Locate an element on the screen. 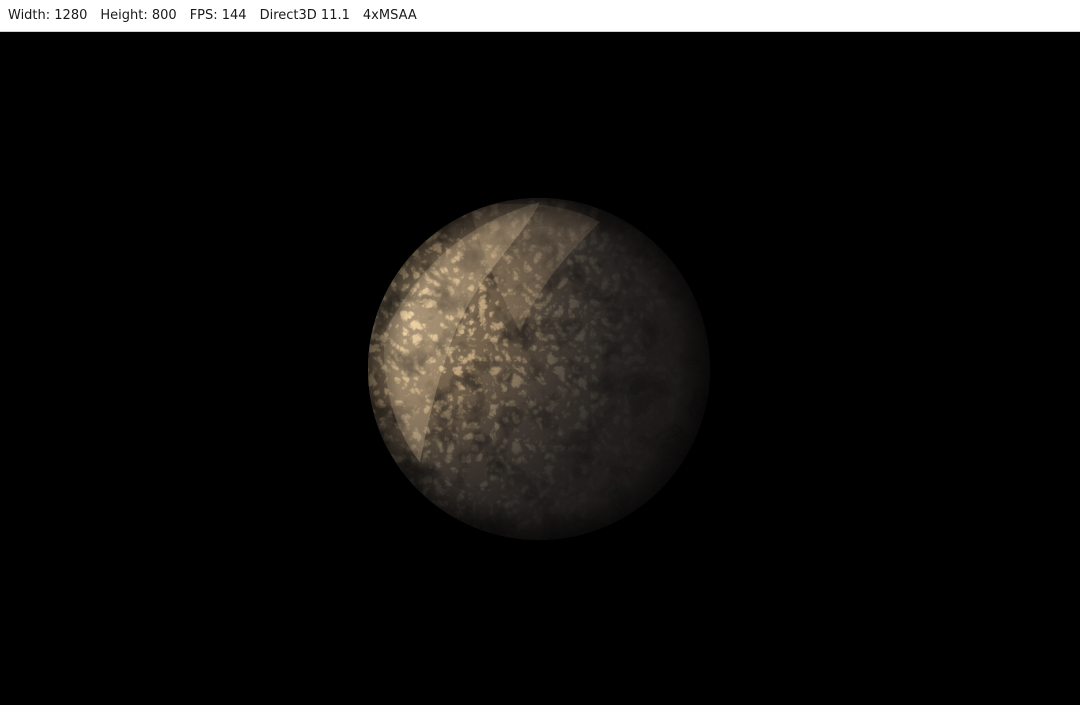 The image size is (1080, 705). title-height: Height: 800 is located at coordinates (138, 15).